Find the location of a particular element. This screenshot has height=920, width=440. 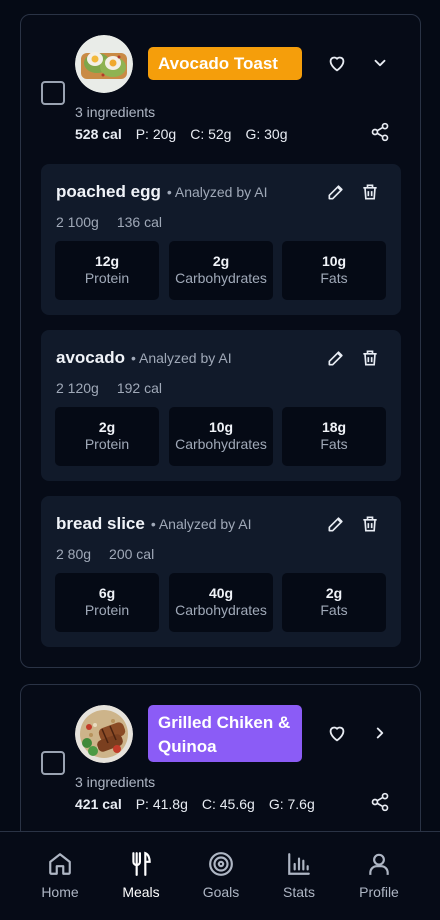

ingredient-name-line: avocado • Analyzed by AI is located at coordinates (144, 358).